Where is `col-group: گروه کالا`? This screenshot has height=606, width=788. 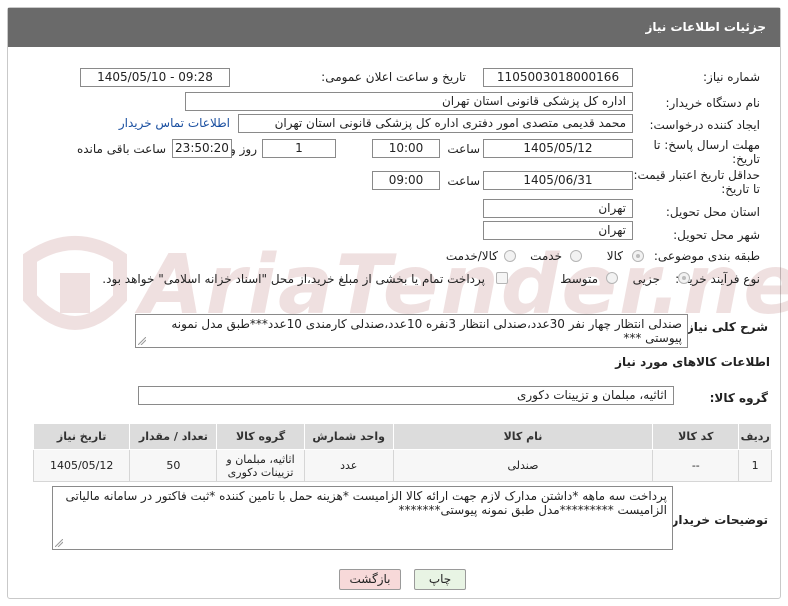
col-group: گروه کالا is located at coordinates (260, 436).